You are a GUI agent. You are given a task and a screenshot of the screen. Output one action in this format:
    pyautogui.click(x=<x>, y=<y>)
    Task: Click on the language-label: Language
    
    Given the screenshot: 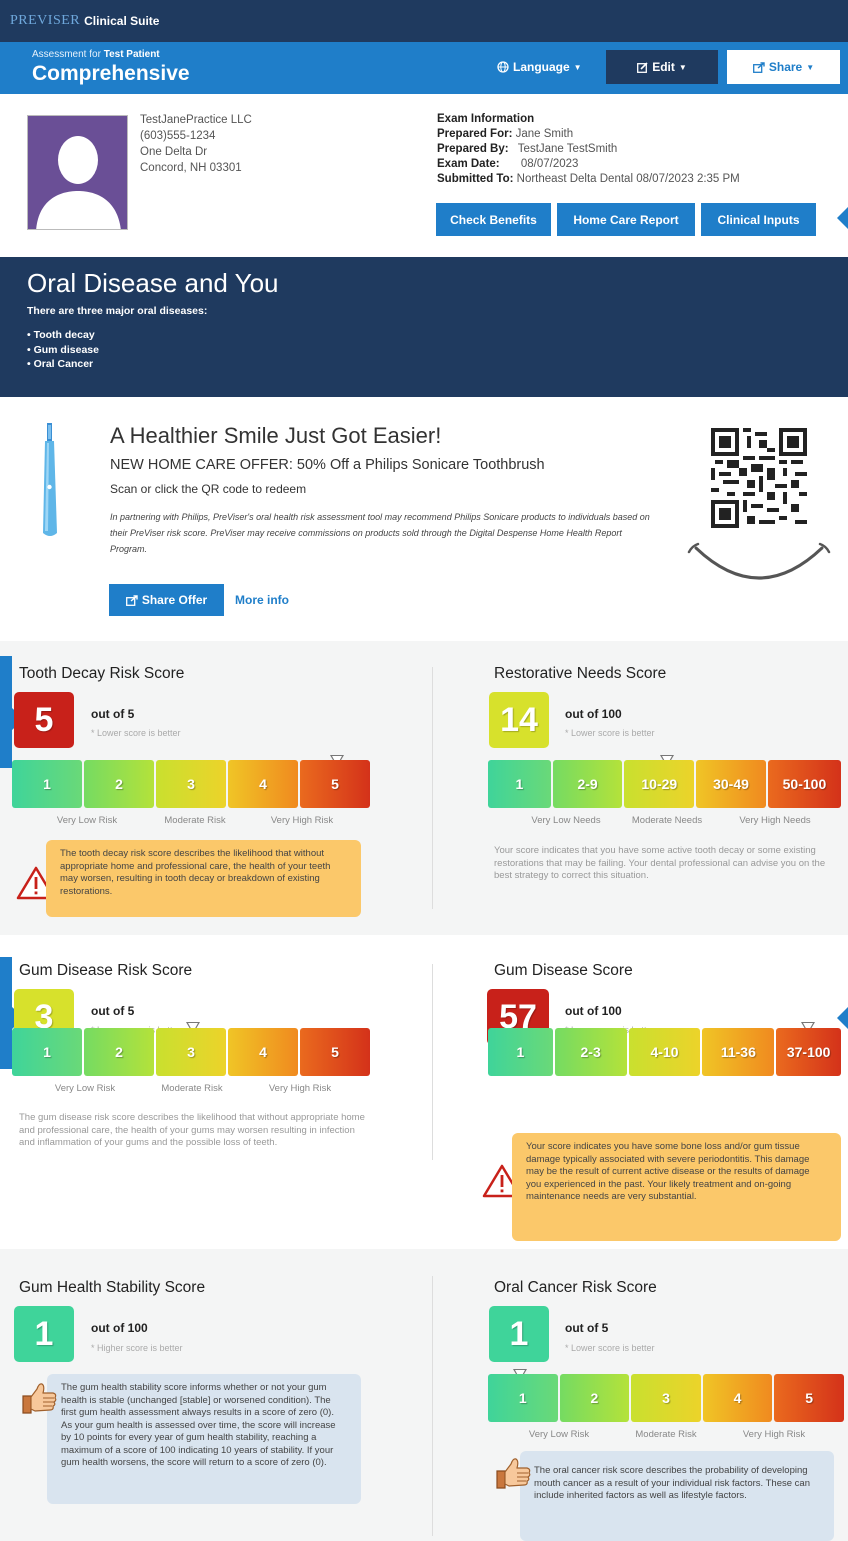 What is the action you would take?
    pyautogui.click(x=541, y=67)
    